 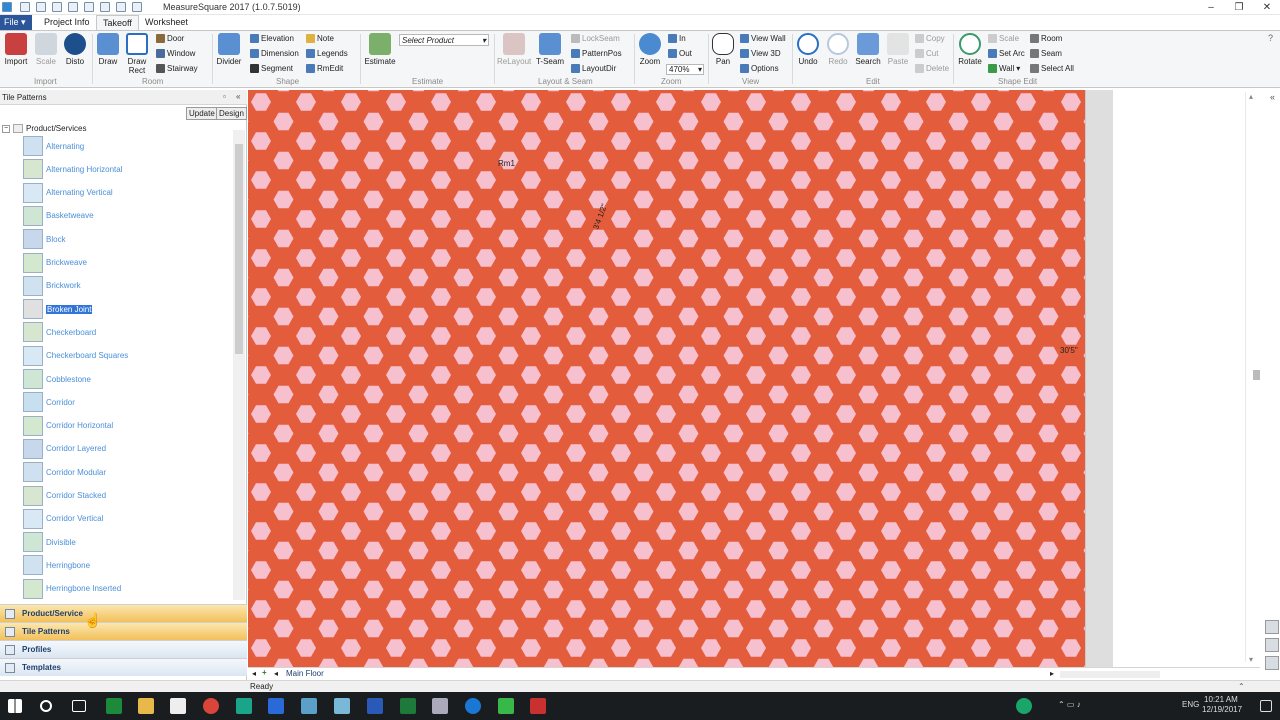 I want to click on paste-button: Paste, so click(x=898, y=49).